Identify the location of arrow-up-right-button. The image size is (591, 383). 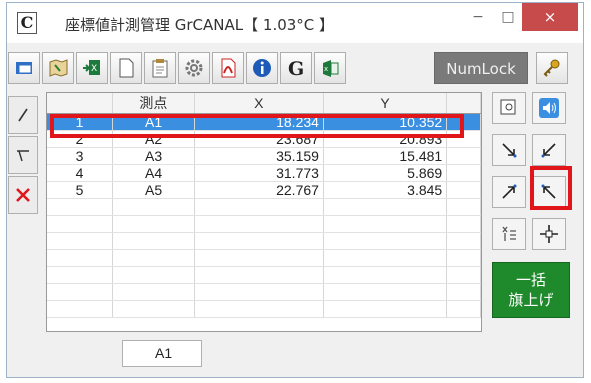
(509, 192).